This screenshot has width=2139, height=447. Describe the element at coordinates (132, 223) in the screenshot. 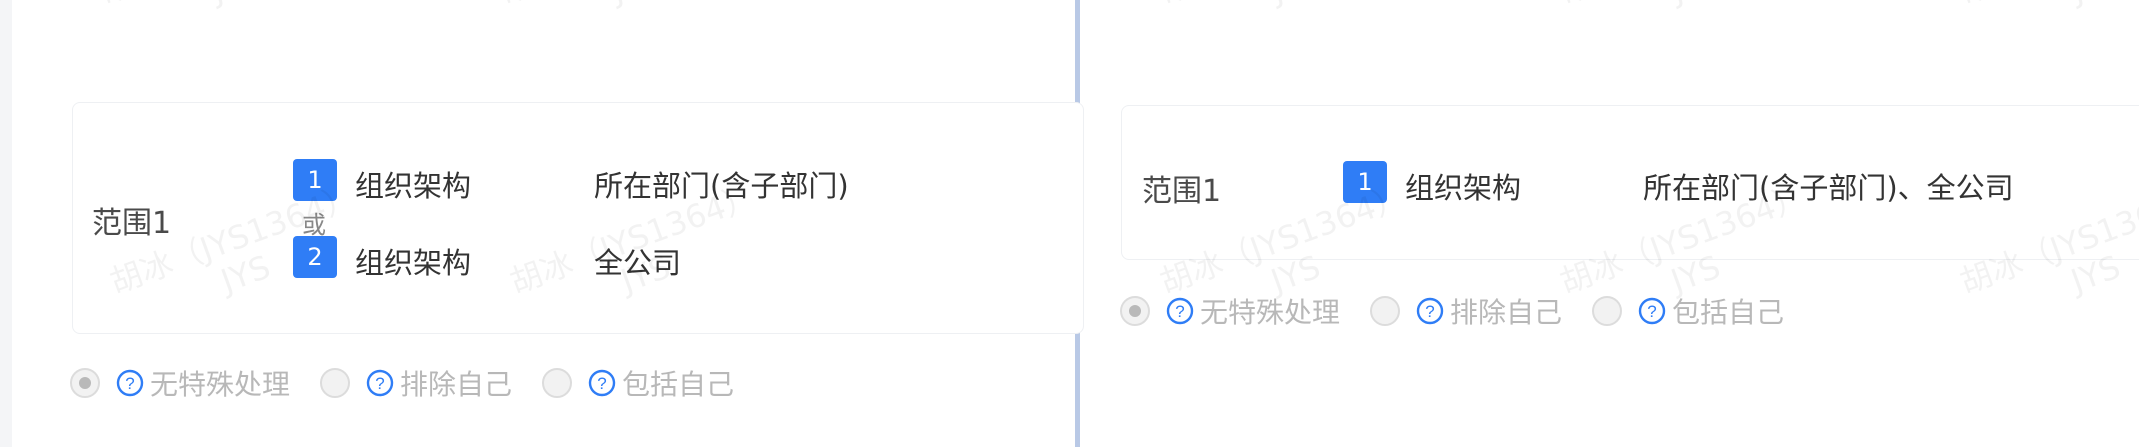

I see `left-range-label: 范围1` at that location.